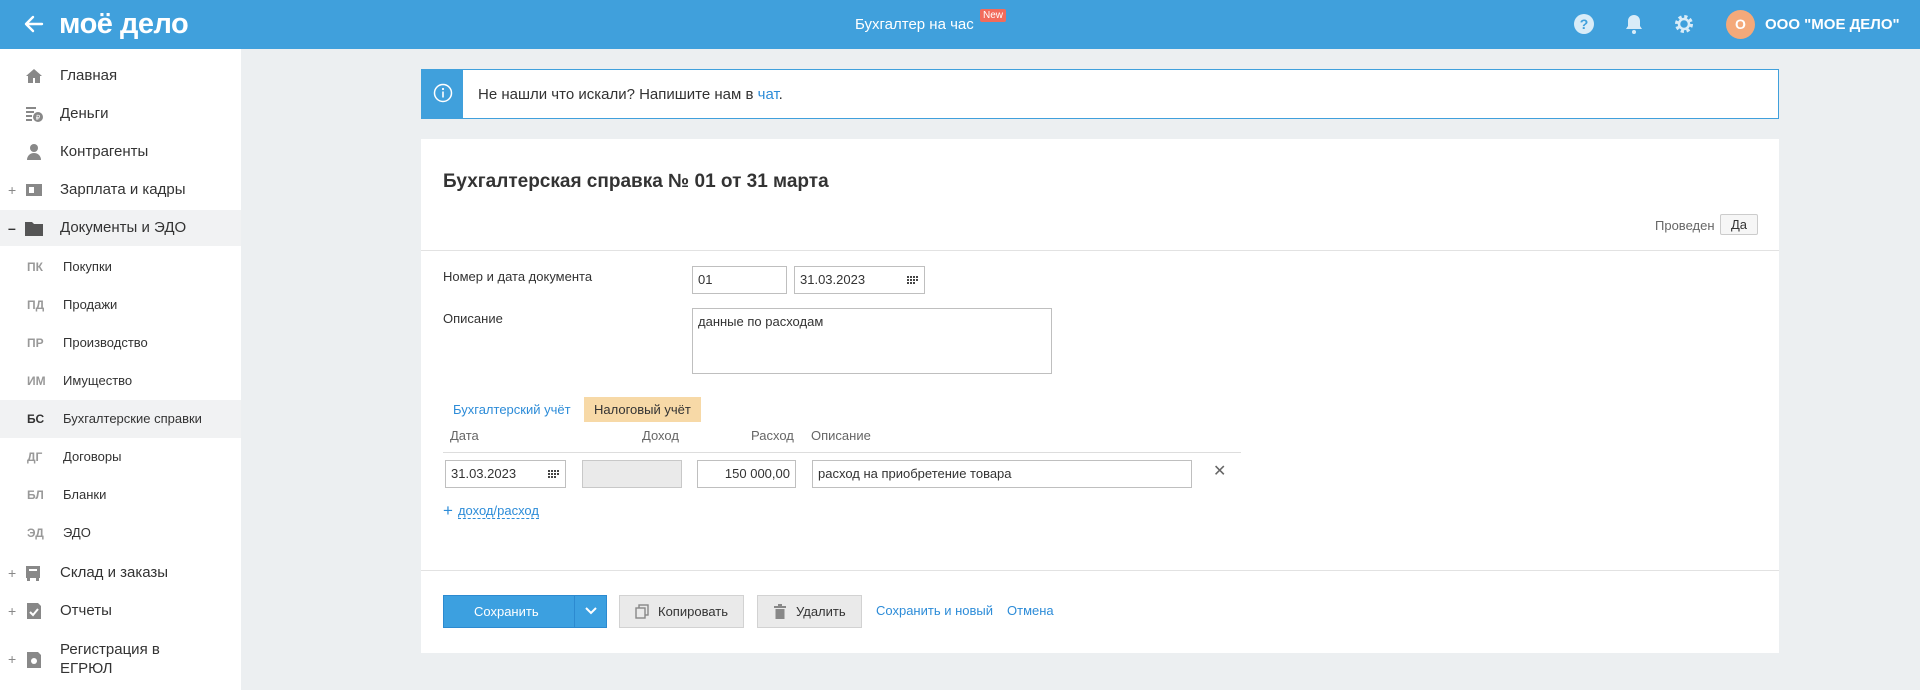 The width and height of the screenshot is (1920, 690). I want to click on sidebar-item-registration: + Регистрация в ЕГРЮЛ, so click(120, 660).